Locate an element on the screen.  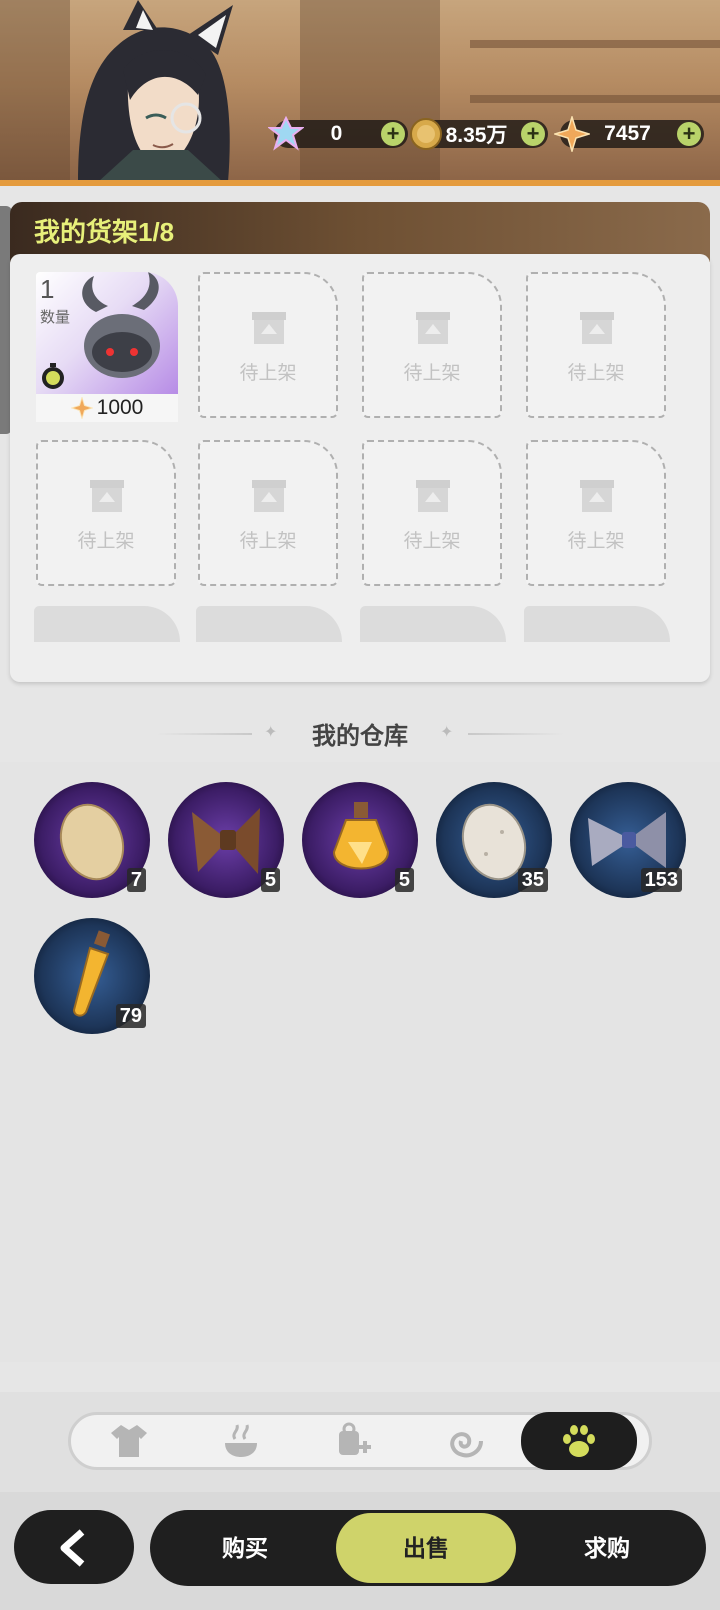
listed-item-quantity: 1 is located at coordinates (47, 289).